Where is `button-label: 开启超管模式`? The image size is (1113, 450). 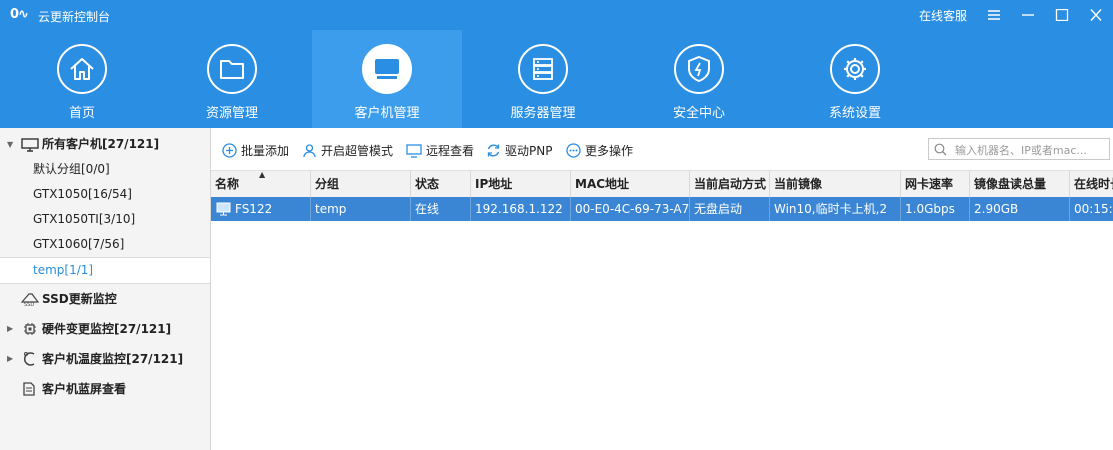 button-label: 开启超管模式 is located at coordinates (357, 150).